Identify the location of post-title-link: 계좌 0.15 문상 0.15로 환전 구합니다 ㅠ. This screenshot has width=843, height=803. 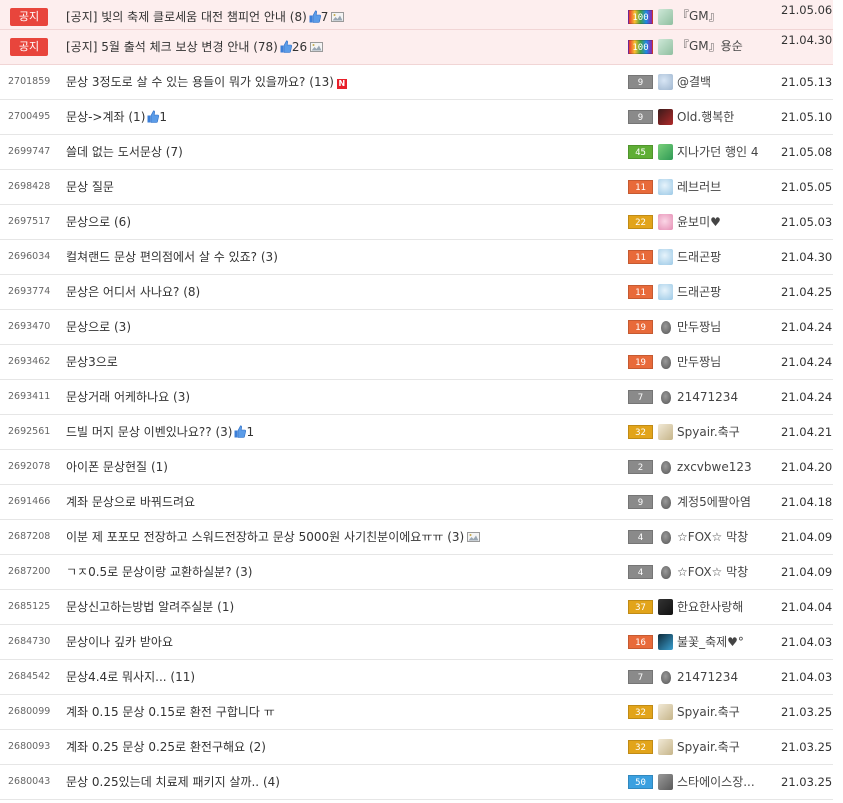
(170, 712).